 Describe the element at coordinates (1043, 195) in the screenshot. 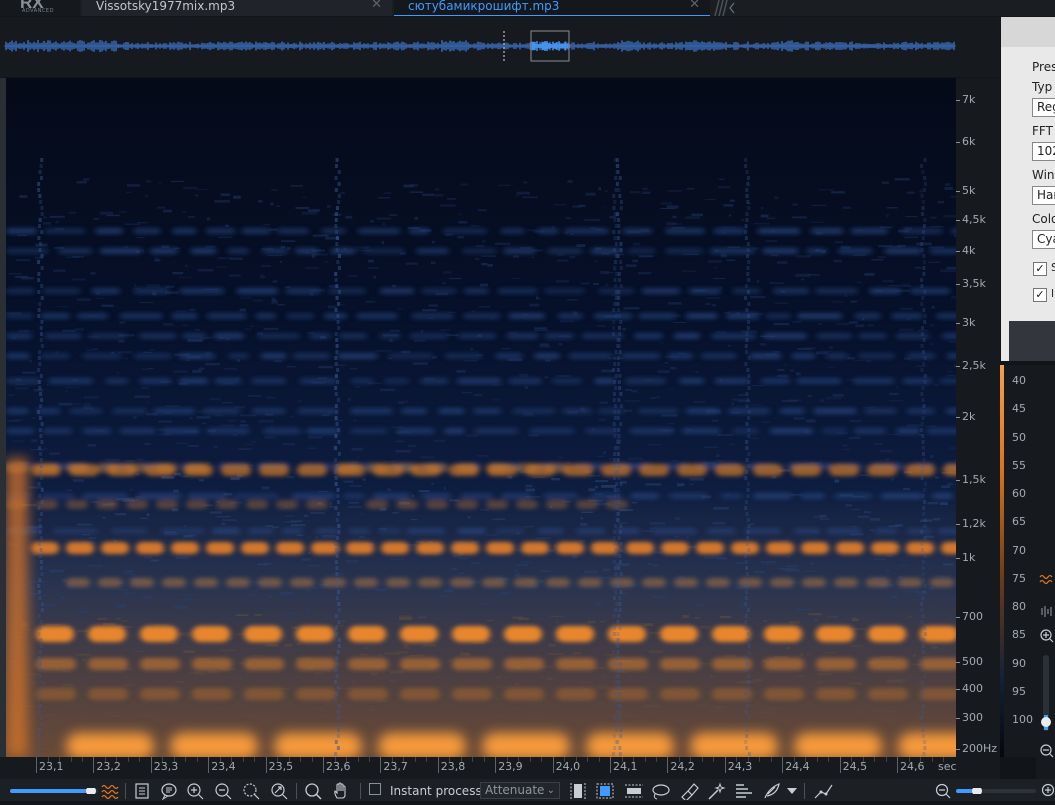

I see `window-select: Har` at that location.